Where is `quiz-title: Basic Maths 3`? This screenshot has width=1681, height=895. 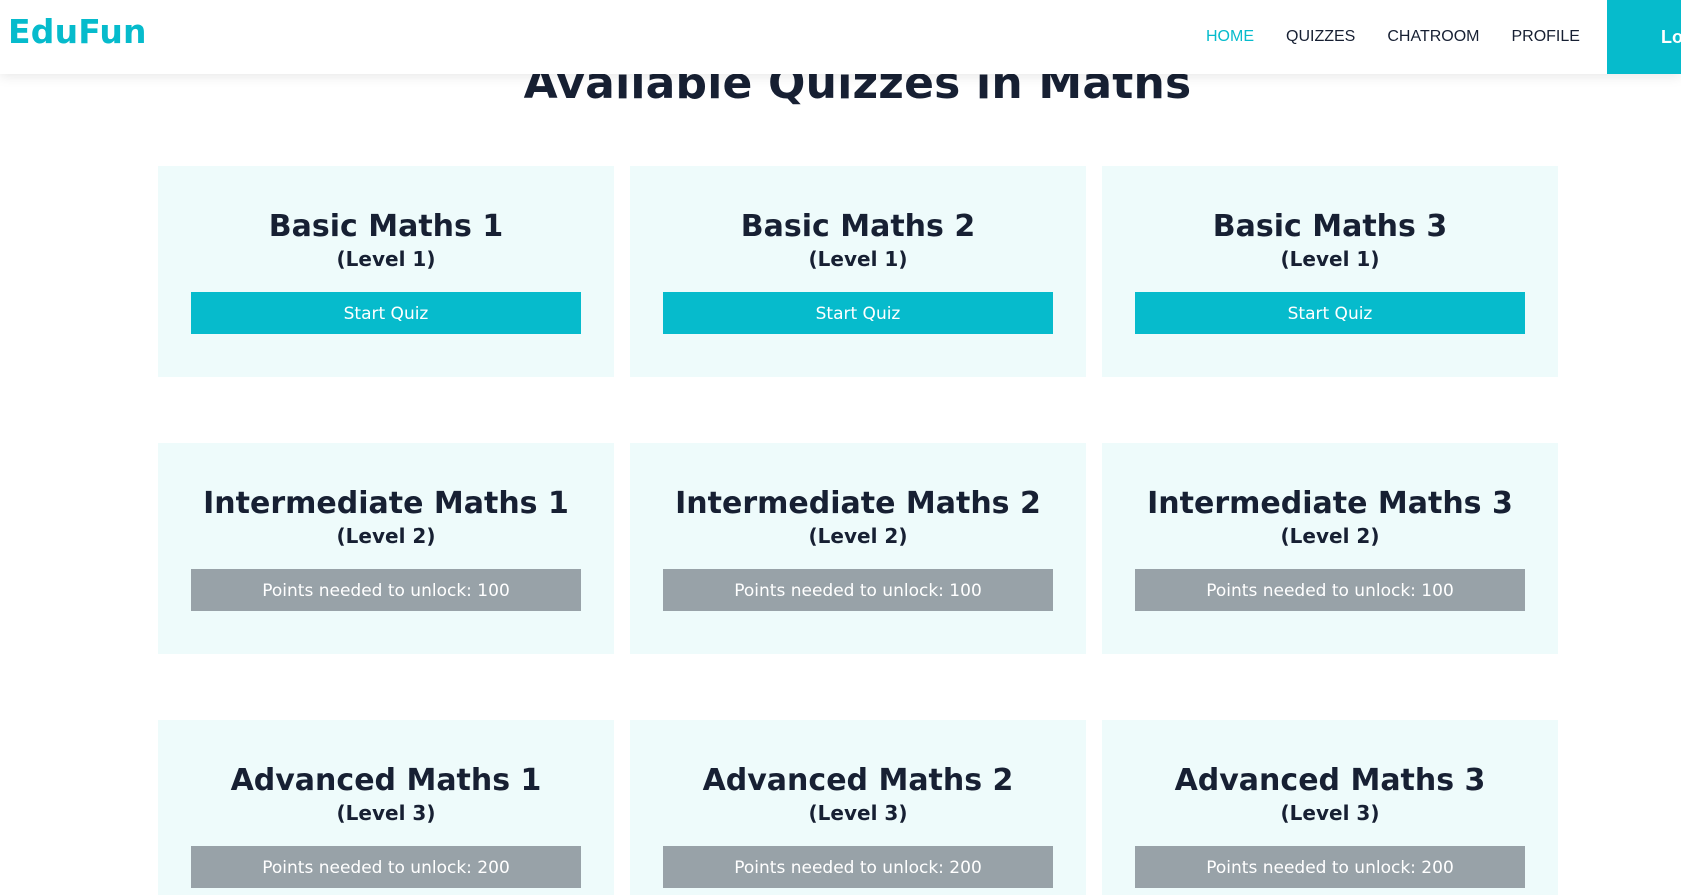
quiz-title: Basic Maths 3 is located at coordinates (1330, 226).